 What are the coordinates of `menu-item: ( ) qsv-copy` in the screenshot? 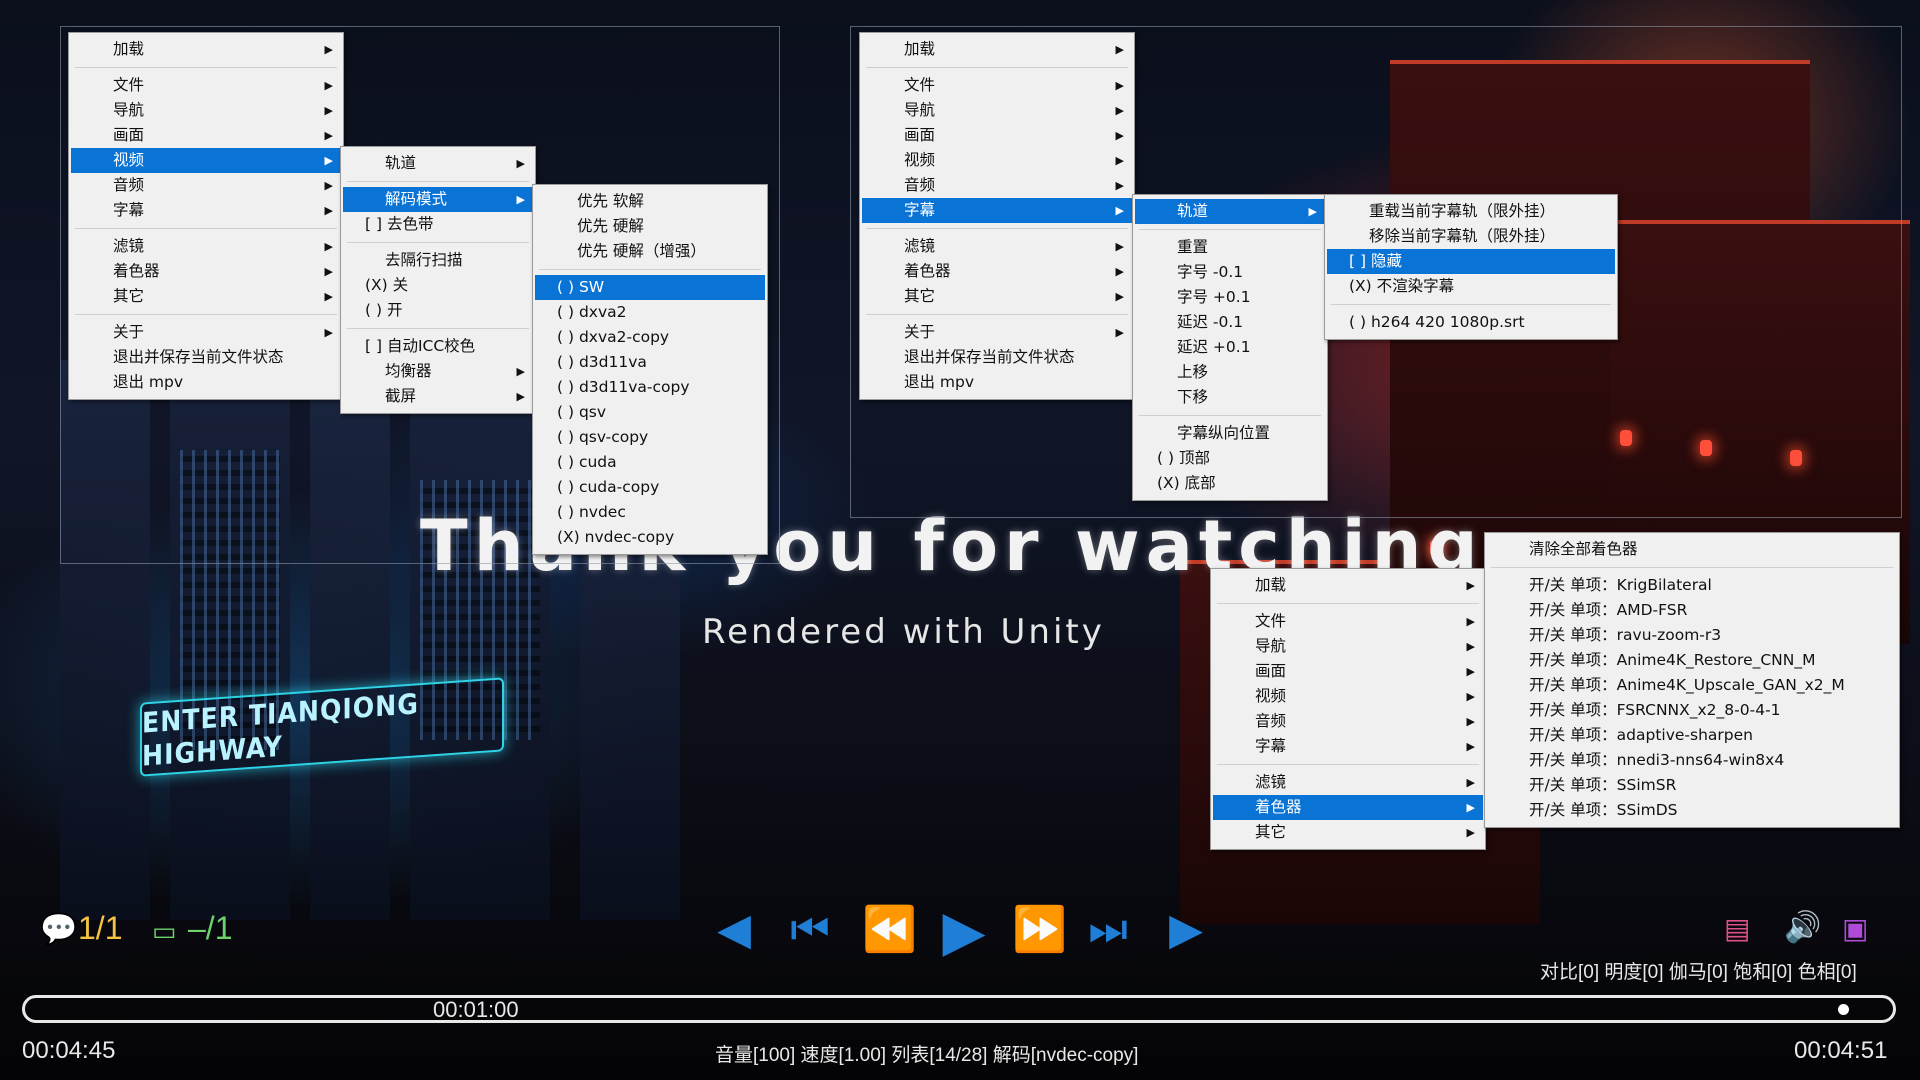 It's located at (650, 437).